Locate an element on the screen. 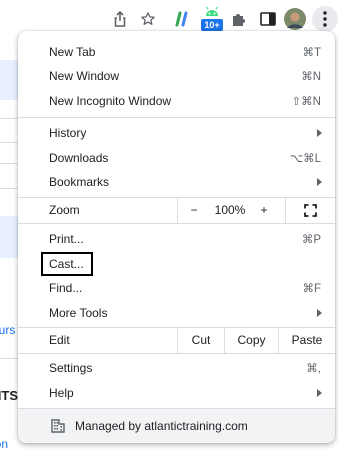 The width and height of the screenshot is (339, 455). android-extension-icon: 10+ is located at coordinates (212, 19).